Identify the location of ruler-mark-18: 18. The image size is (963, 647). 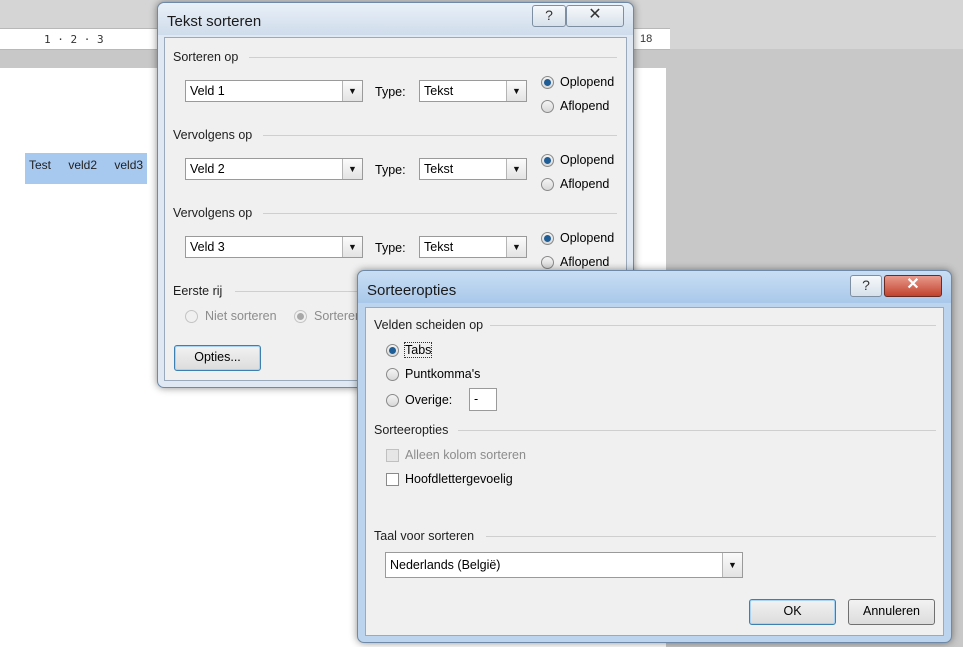
(646, 39).